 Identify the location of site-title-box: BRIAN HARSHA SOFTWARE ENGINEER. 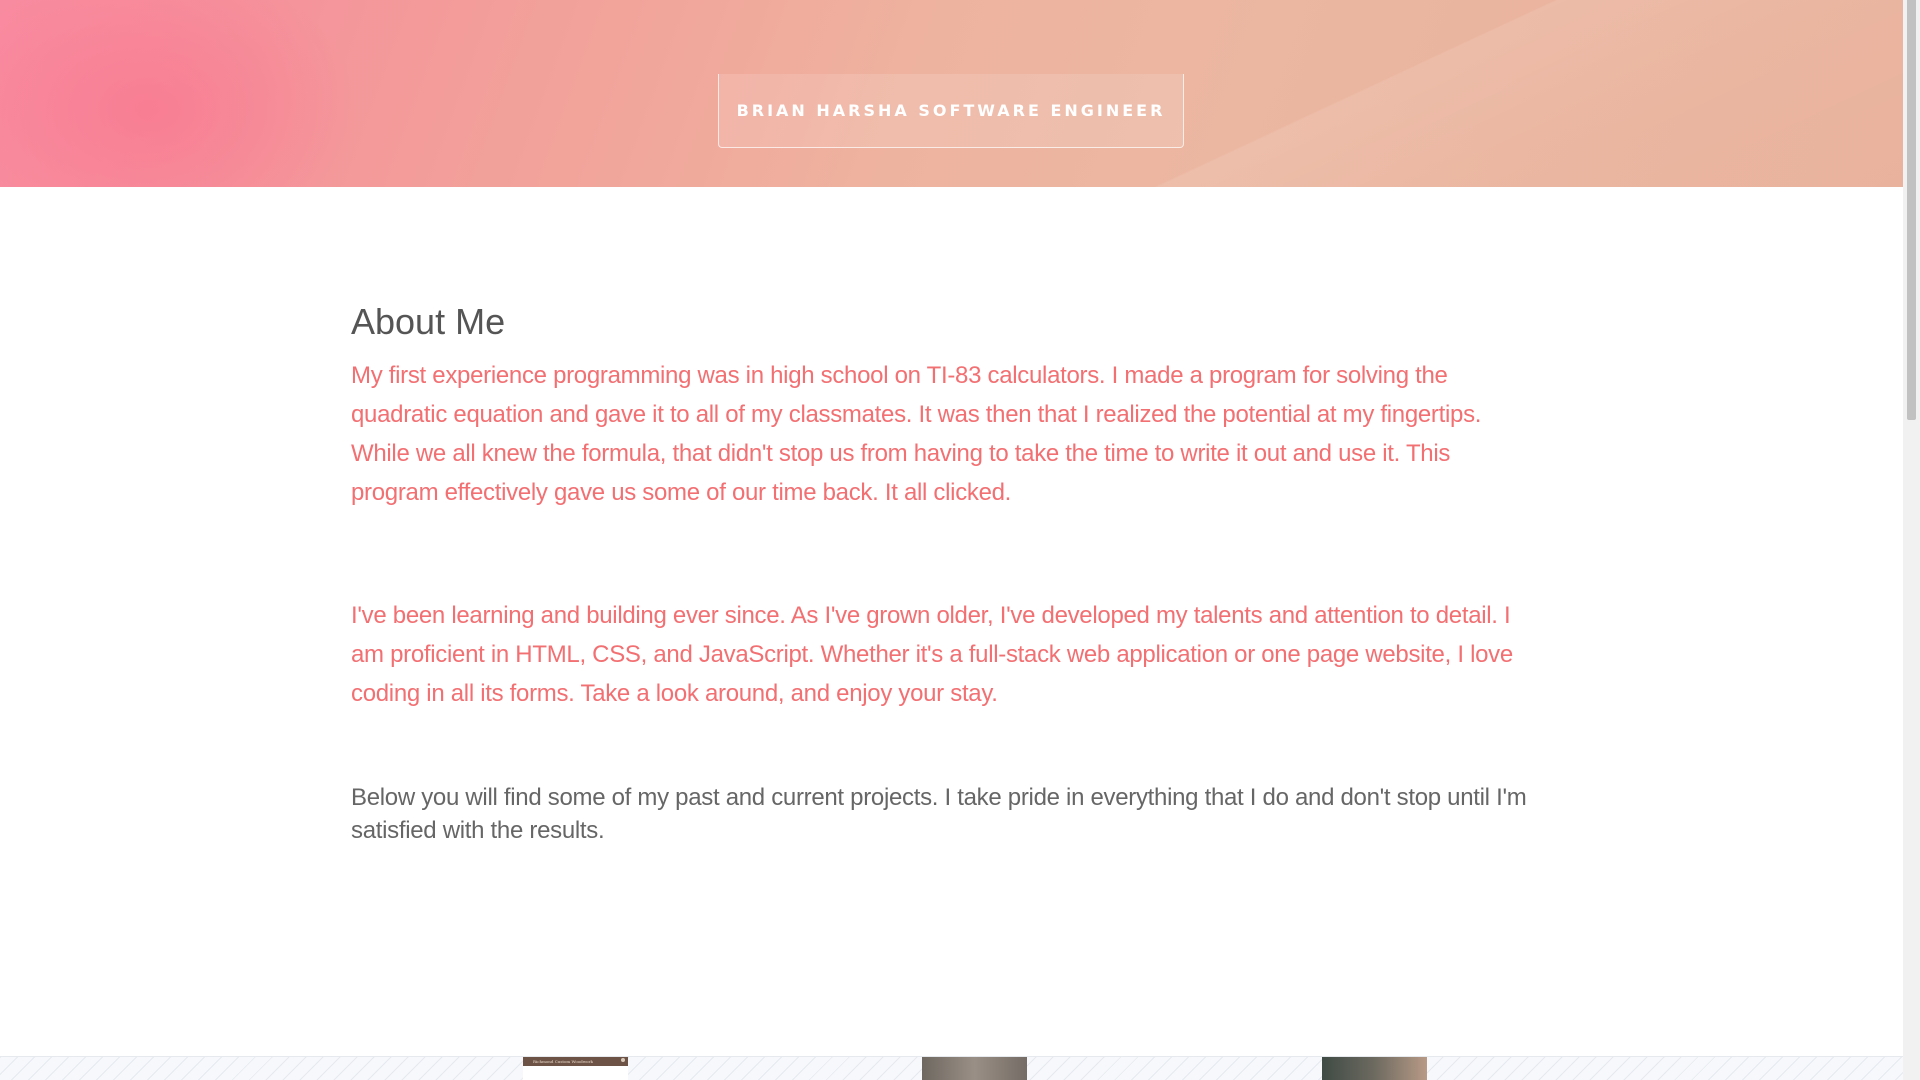
(951, 111).